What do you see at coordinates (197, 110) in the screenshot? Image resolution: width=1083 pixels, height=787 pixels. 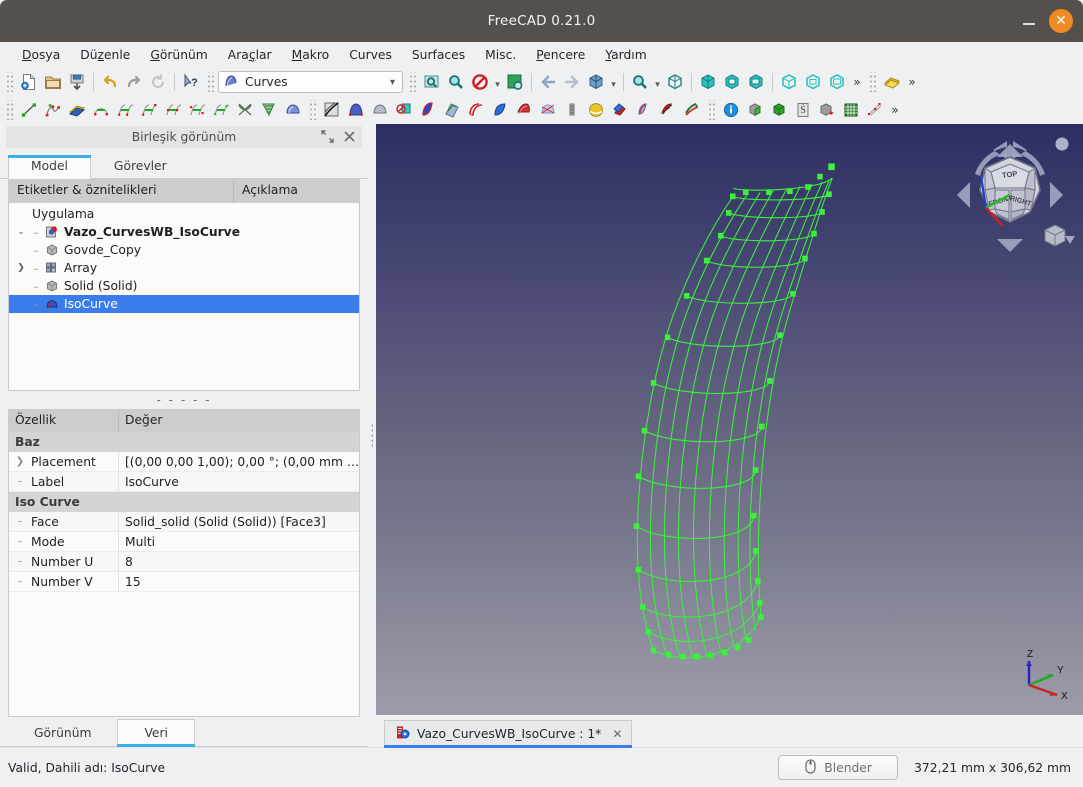 I see `parametric-blend-icon` at bounding box center [197, 110].